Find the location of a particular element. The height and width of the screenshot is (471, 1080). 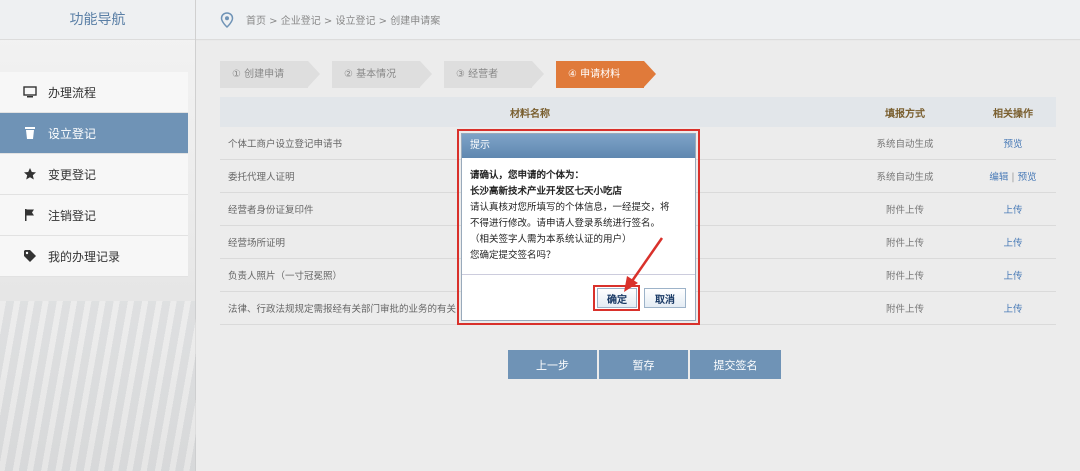

topbar: 首页 > 企业登记 > 设立登记 > 创建申请案 is located at coordinates (638, 20).